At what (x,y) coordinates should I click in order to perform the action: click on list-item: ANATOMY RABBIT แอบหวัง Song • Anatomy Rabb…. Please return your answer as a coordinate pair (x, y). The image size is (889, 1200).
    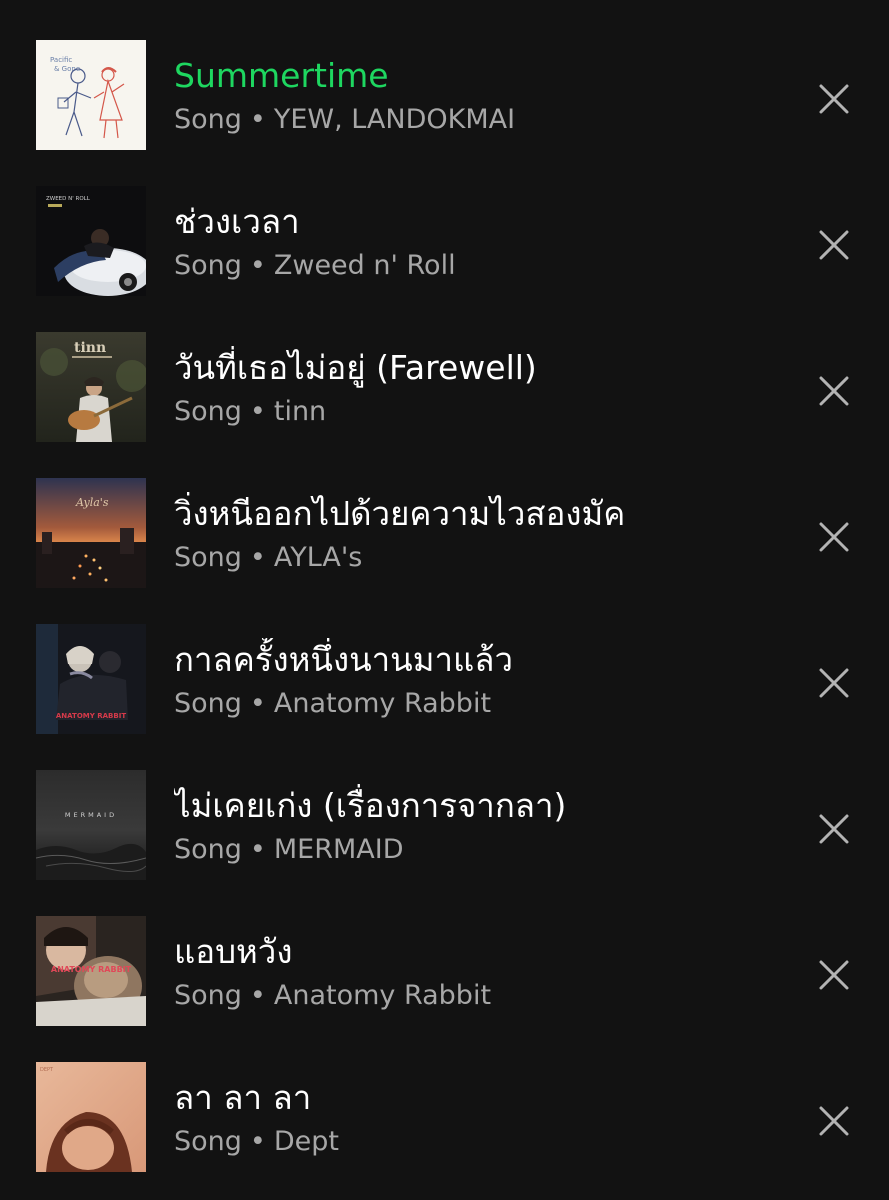
    Looking at the image, I should click on (444, 976).